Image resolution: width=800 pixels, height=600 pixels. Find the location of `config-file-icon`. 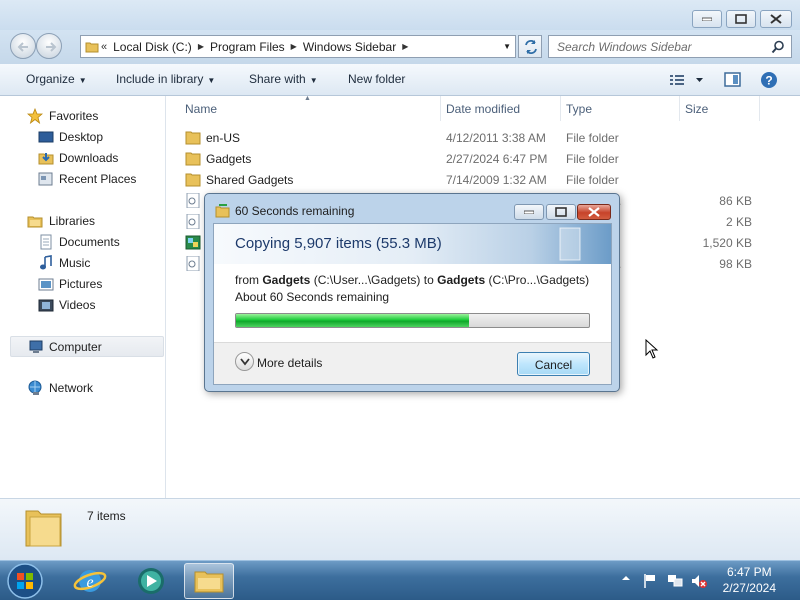

config-file-icon is located at coordinates (193, 221).